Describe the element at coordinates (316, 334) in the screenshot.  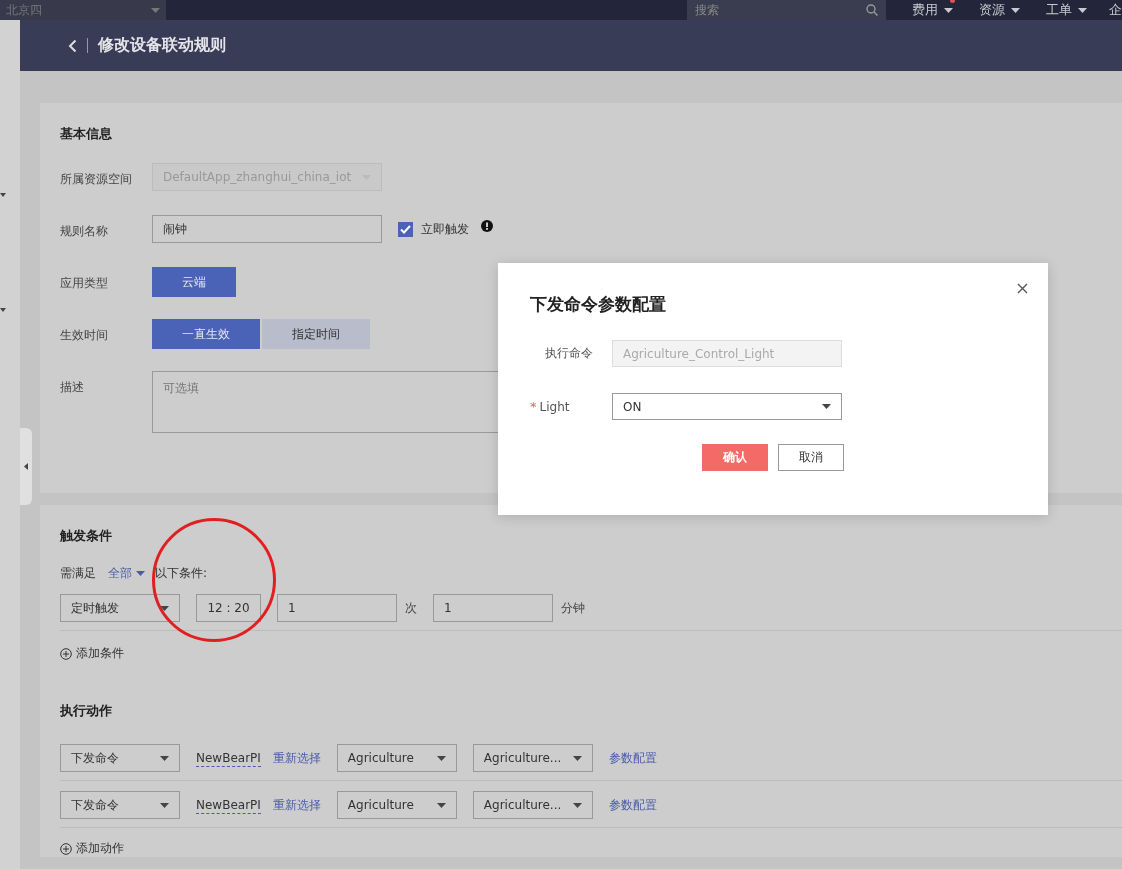
I see `segment-tab: 指定时间` at that location.